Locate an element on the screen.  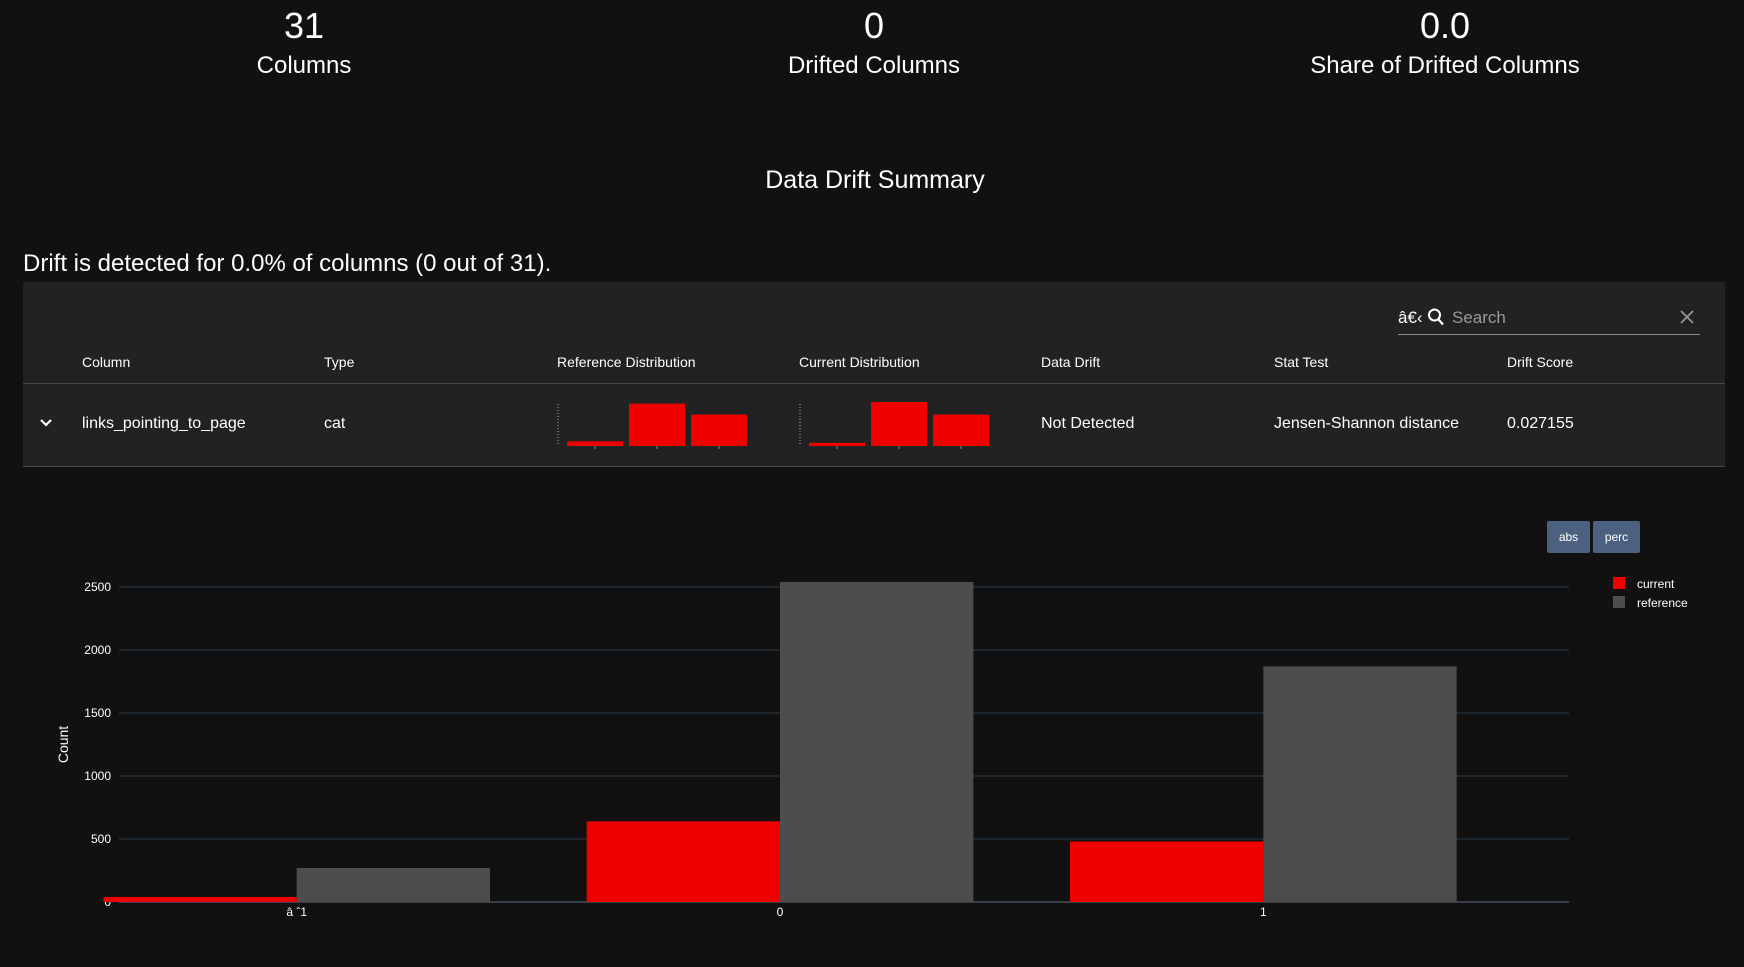
metric-value: 0.0 is located at coordinates (1445, 25).